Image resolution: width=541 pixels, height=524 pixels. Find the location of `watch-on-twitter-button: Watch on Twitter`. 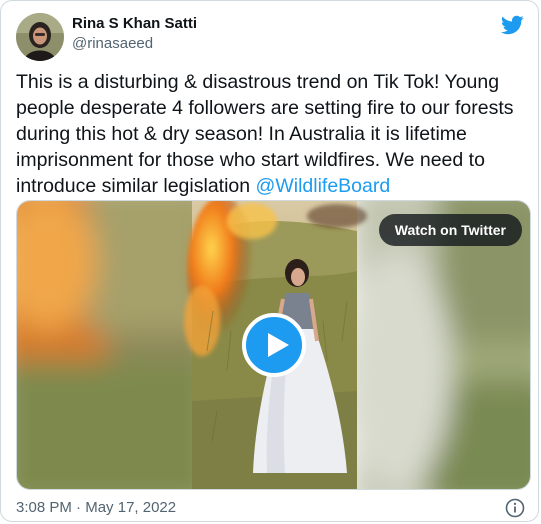

watch-on-twitter-button: Watch on Twitter is located at coordinates (450, 230).